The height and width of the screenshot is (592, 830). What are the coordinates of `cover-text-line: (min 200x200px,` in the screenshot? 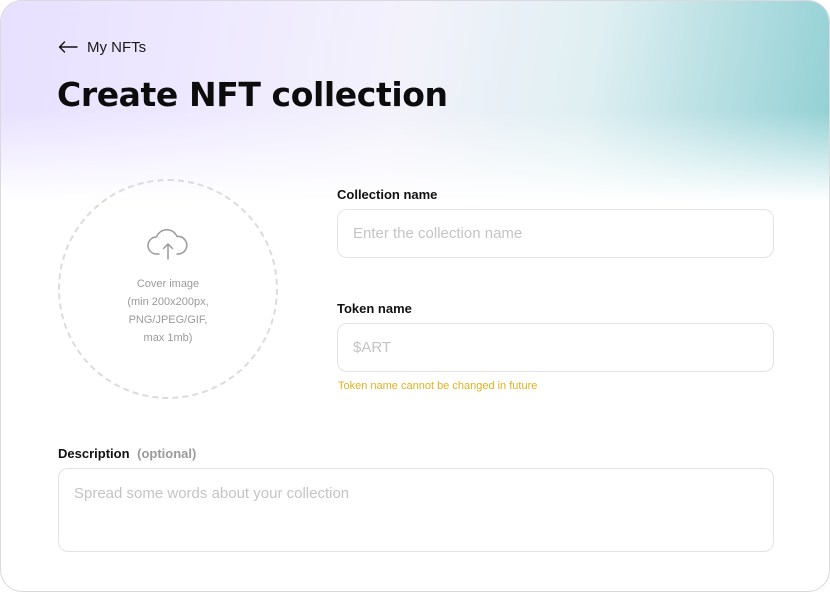 It's located at (168, 302).